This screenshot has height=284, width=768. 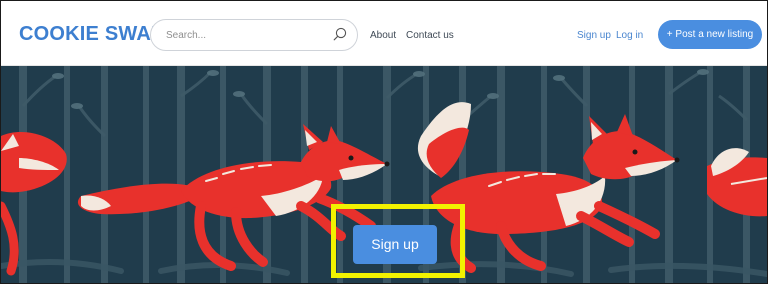 I want to click on nav-link-about: About, so click(x=383, y=36).